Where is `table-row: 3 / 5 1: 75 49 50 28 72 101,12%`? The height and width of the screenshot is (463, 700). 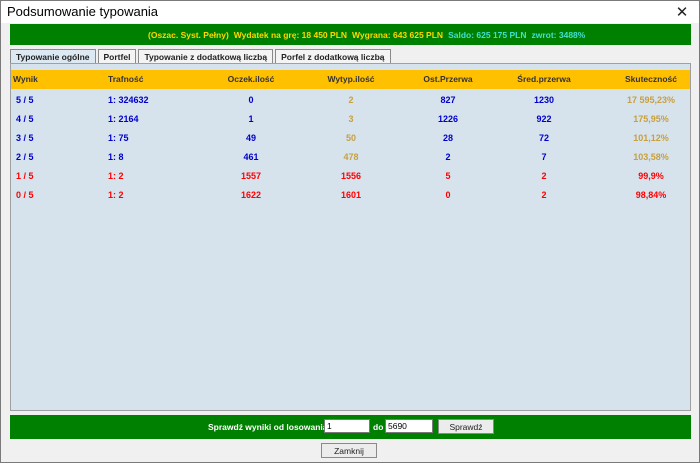 table-row: 3 / 5 1: 75 49 50 28 72 101,12% is located at coordinates (350, 139).